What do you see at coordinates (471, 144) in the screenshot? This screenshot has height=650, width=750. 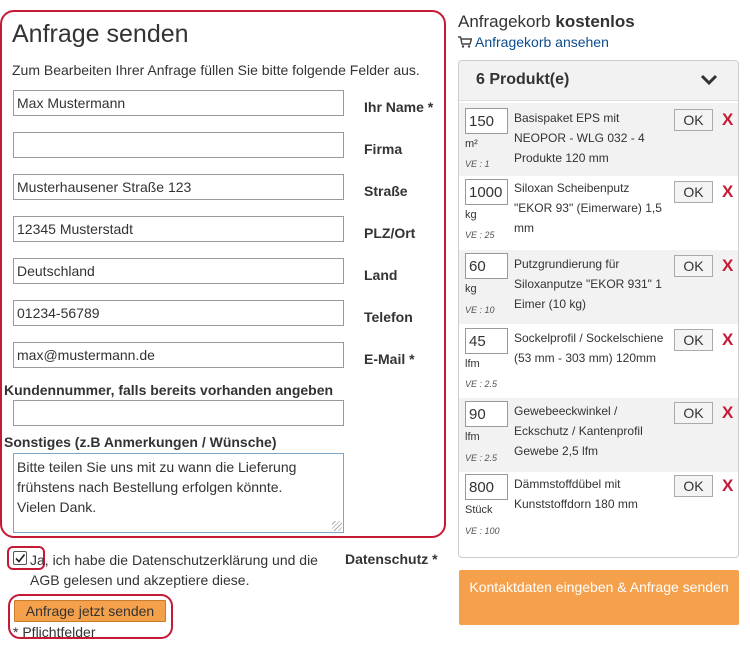 I see `unit-label: m²` at bounding box center [471, 144].